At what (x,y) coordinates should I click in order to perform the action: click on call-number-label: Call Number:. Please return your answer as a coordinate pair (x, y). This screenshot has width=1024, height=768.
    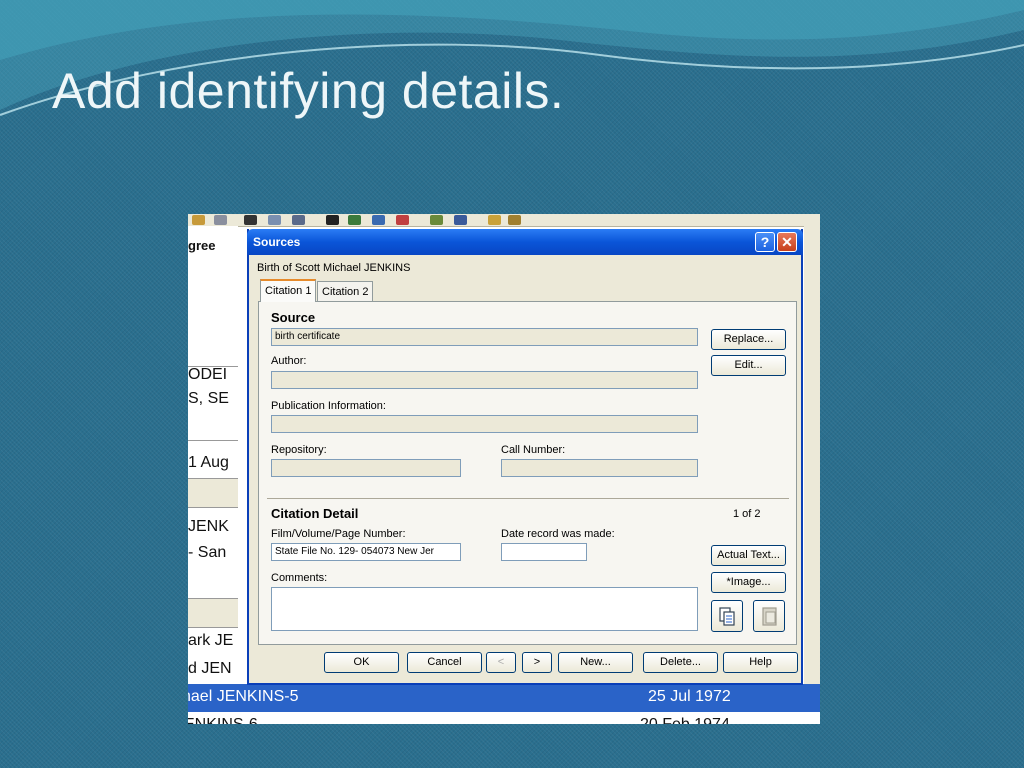
    Looking at the image, I should click on (533, 450).